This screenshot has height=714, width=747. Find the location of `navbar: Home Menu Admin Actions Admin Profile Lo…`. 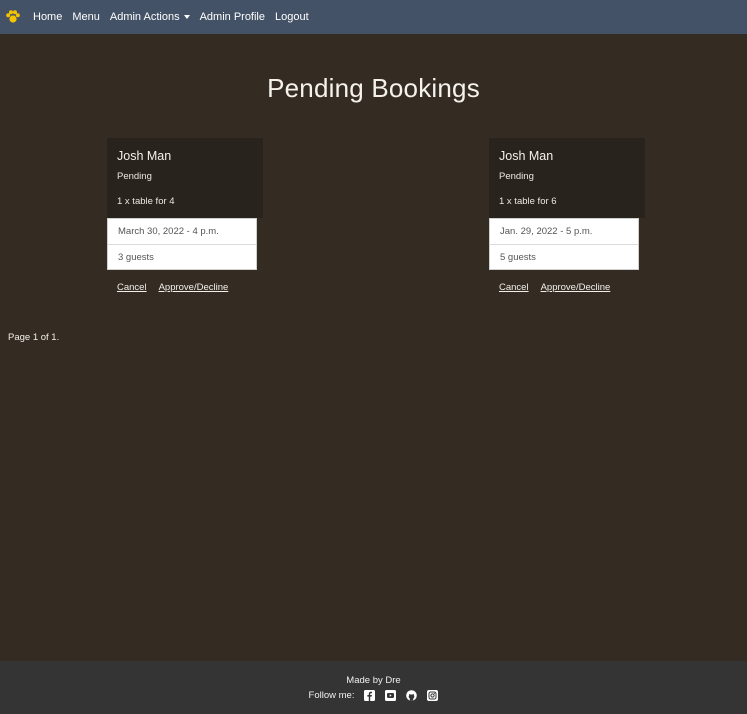

navbar: Home Menu Admin Actions Admin Profile Lo… is located at coordinates (373, 17).